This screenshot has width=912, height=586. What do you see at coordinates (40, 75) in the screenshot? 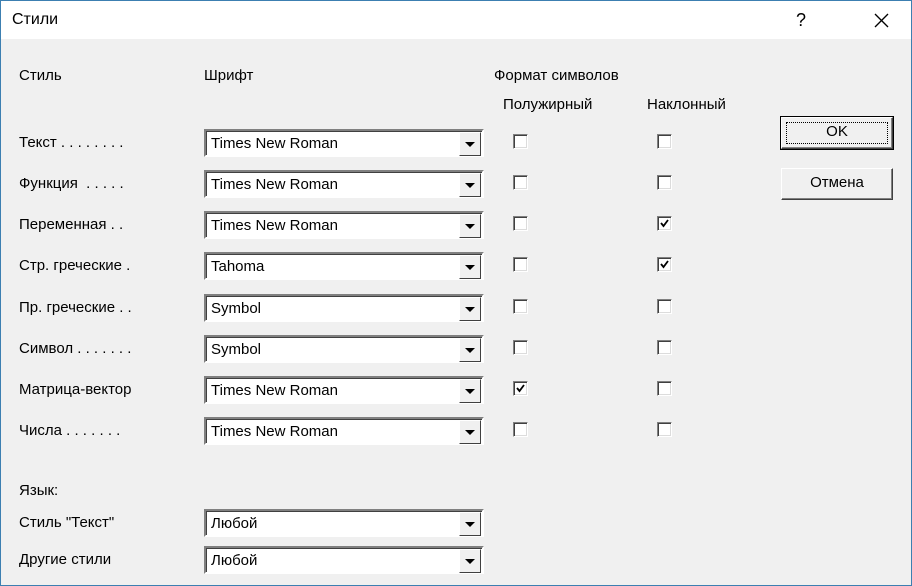
I see `style-column-header: Стиль` at bounding box center [40, 75].